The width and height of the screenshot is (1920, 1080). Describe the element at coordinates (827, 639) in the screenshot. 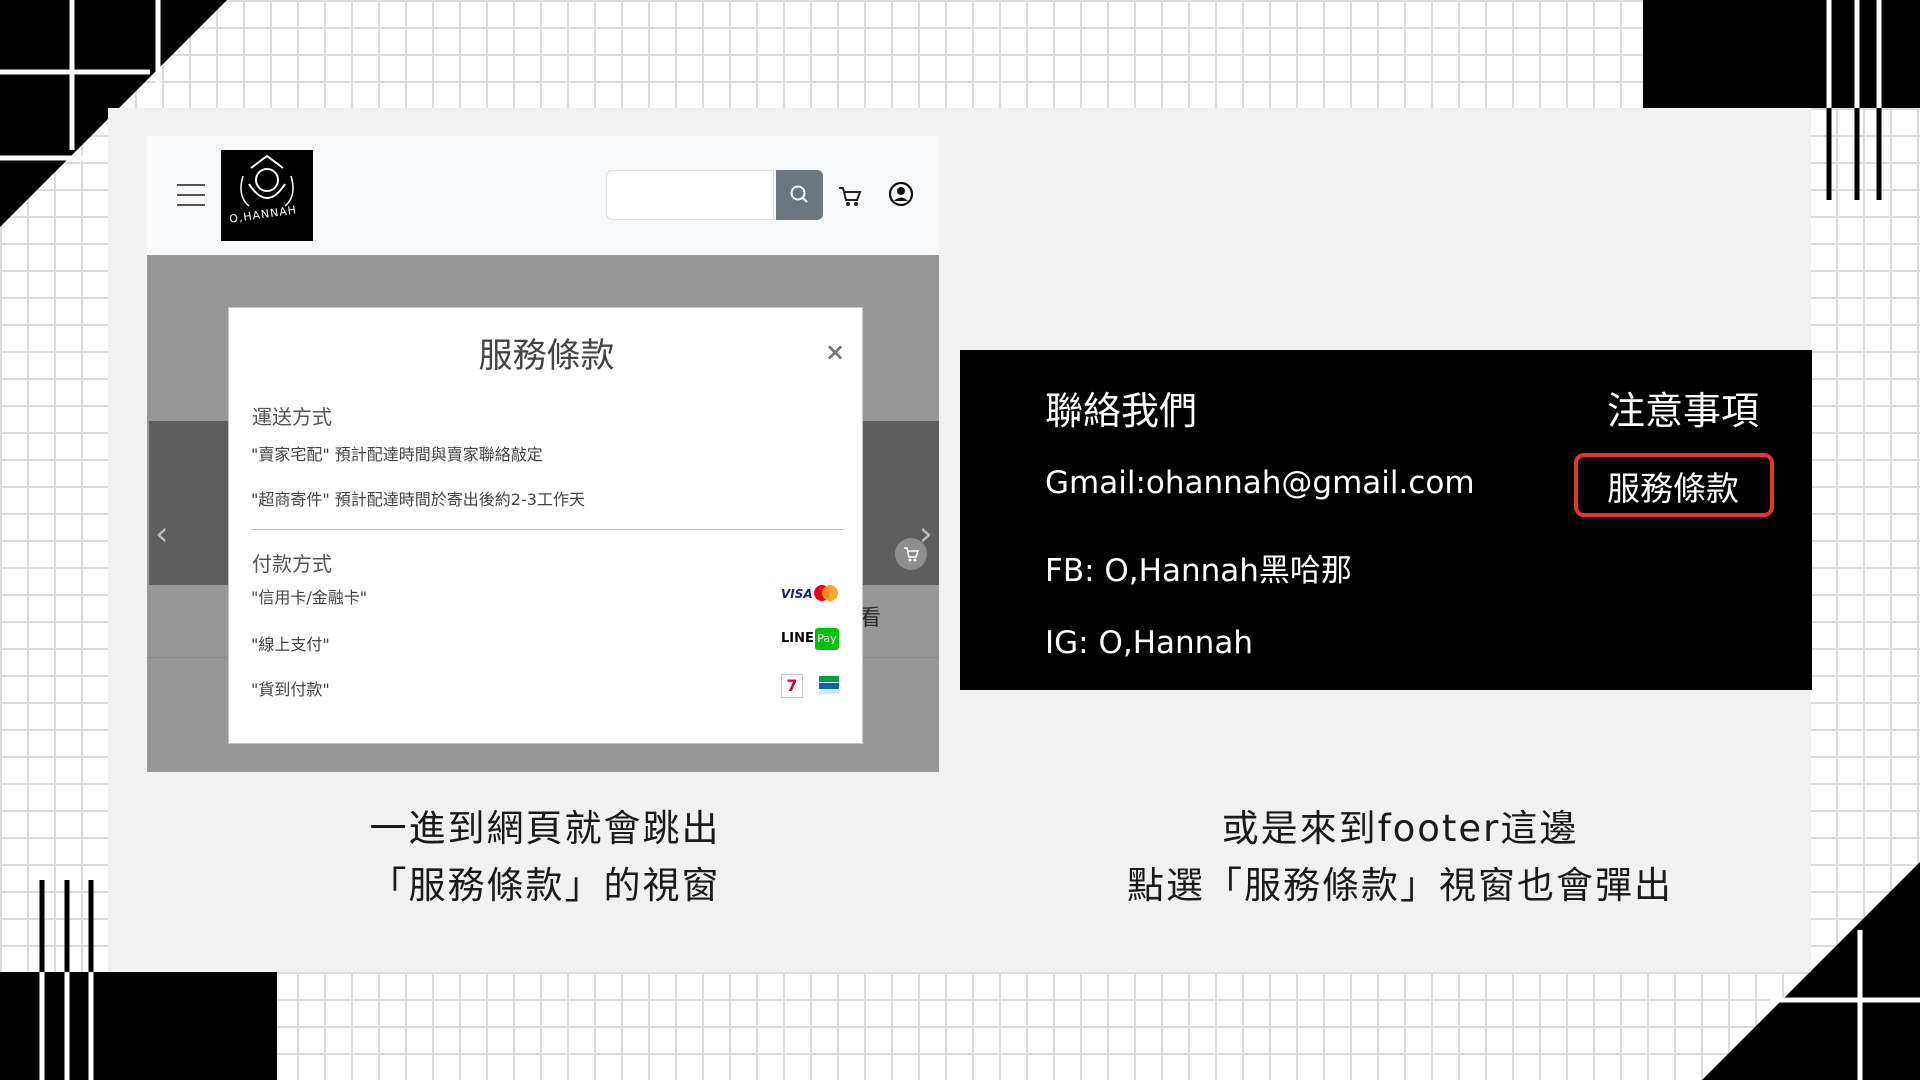

I see `line-pay-badge: Pay` at that location.